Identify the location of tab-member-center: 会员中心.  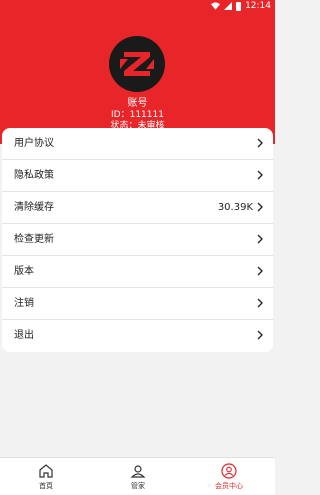
(229, 476).